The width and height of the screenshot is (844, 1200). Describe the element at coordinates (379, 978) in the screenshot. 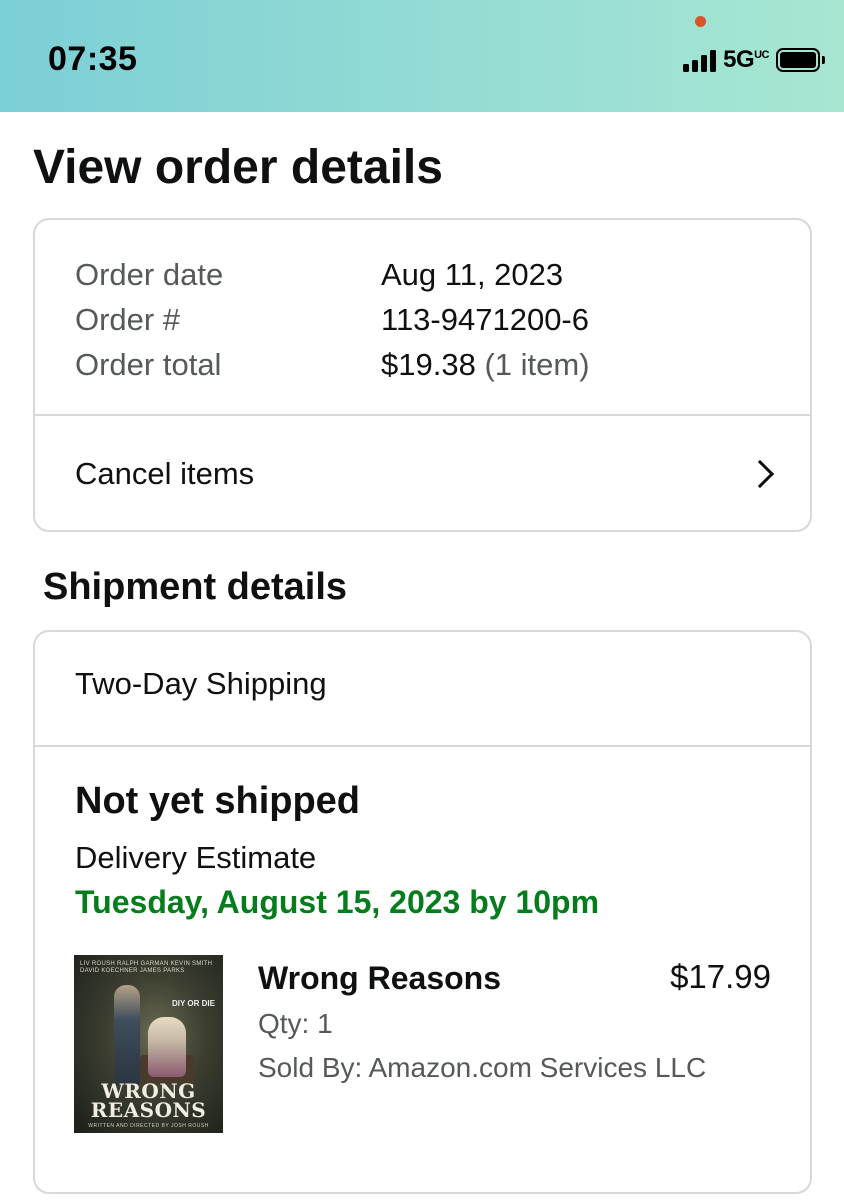

I see `product-title-link: Wrong Reasons` at that location.